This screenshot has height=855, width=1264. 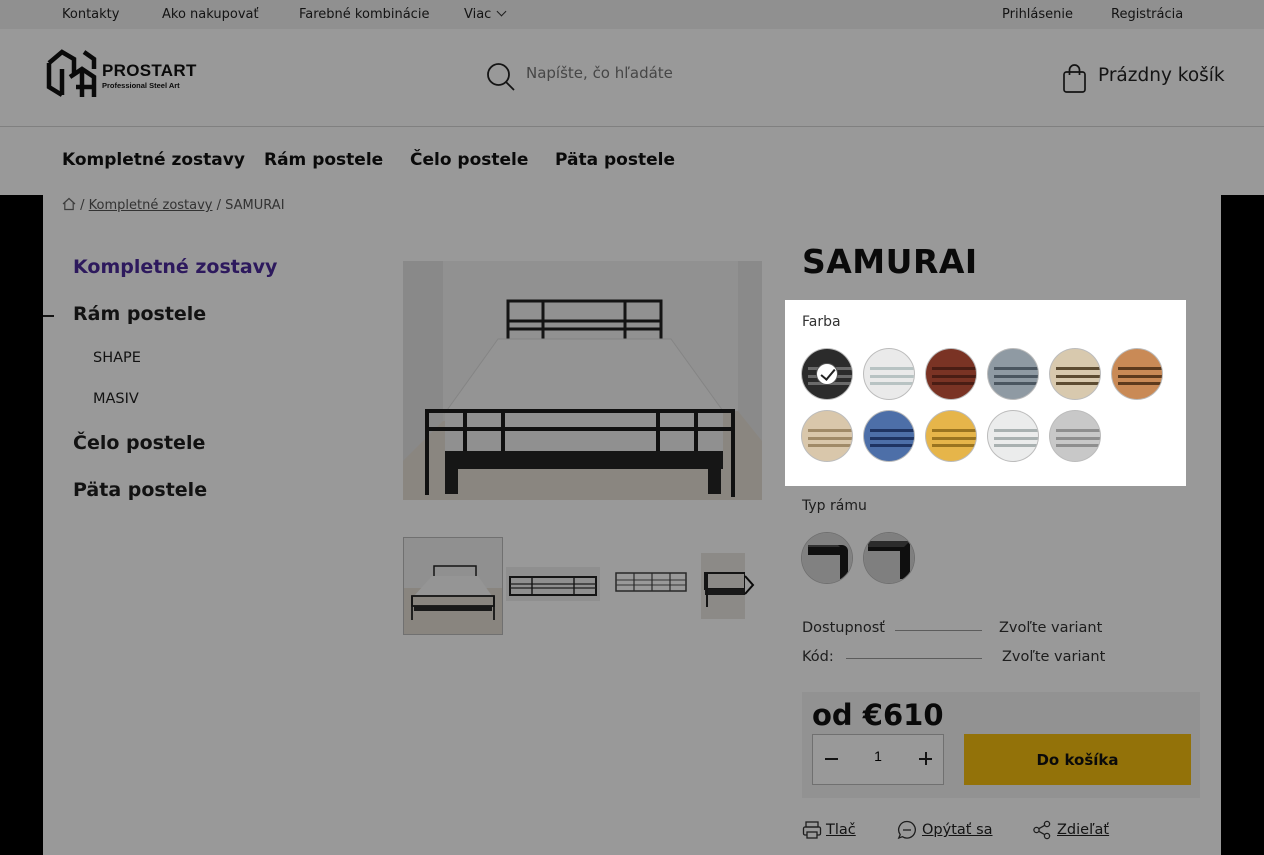 What do you see at coordinates (843, 628) in the screenshot?
I see `availability-label: Dostupnosť` at bounding box center [843, 628].